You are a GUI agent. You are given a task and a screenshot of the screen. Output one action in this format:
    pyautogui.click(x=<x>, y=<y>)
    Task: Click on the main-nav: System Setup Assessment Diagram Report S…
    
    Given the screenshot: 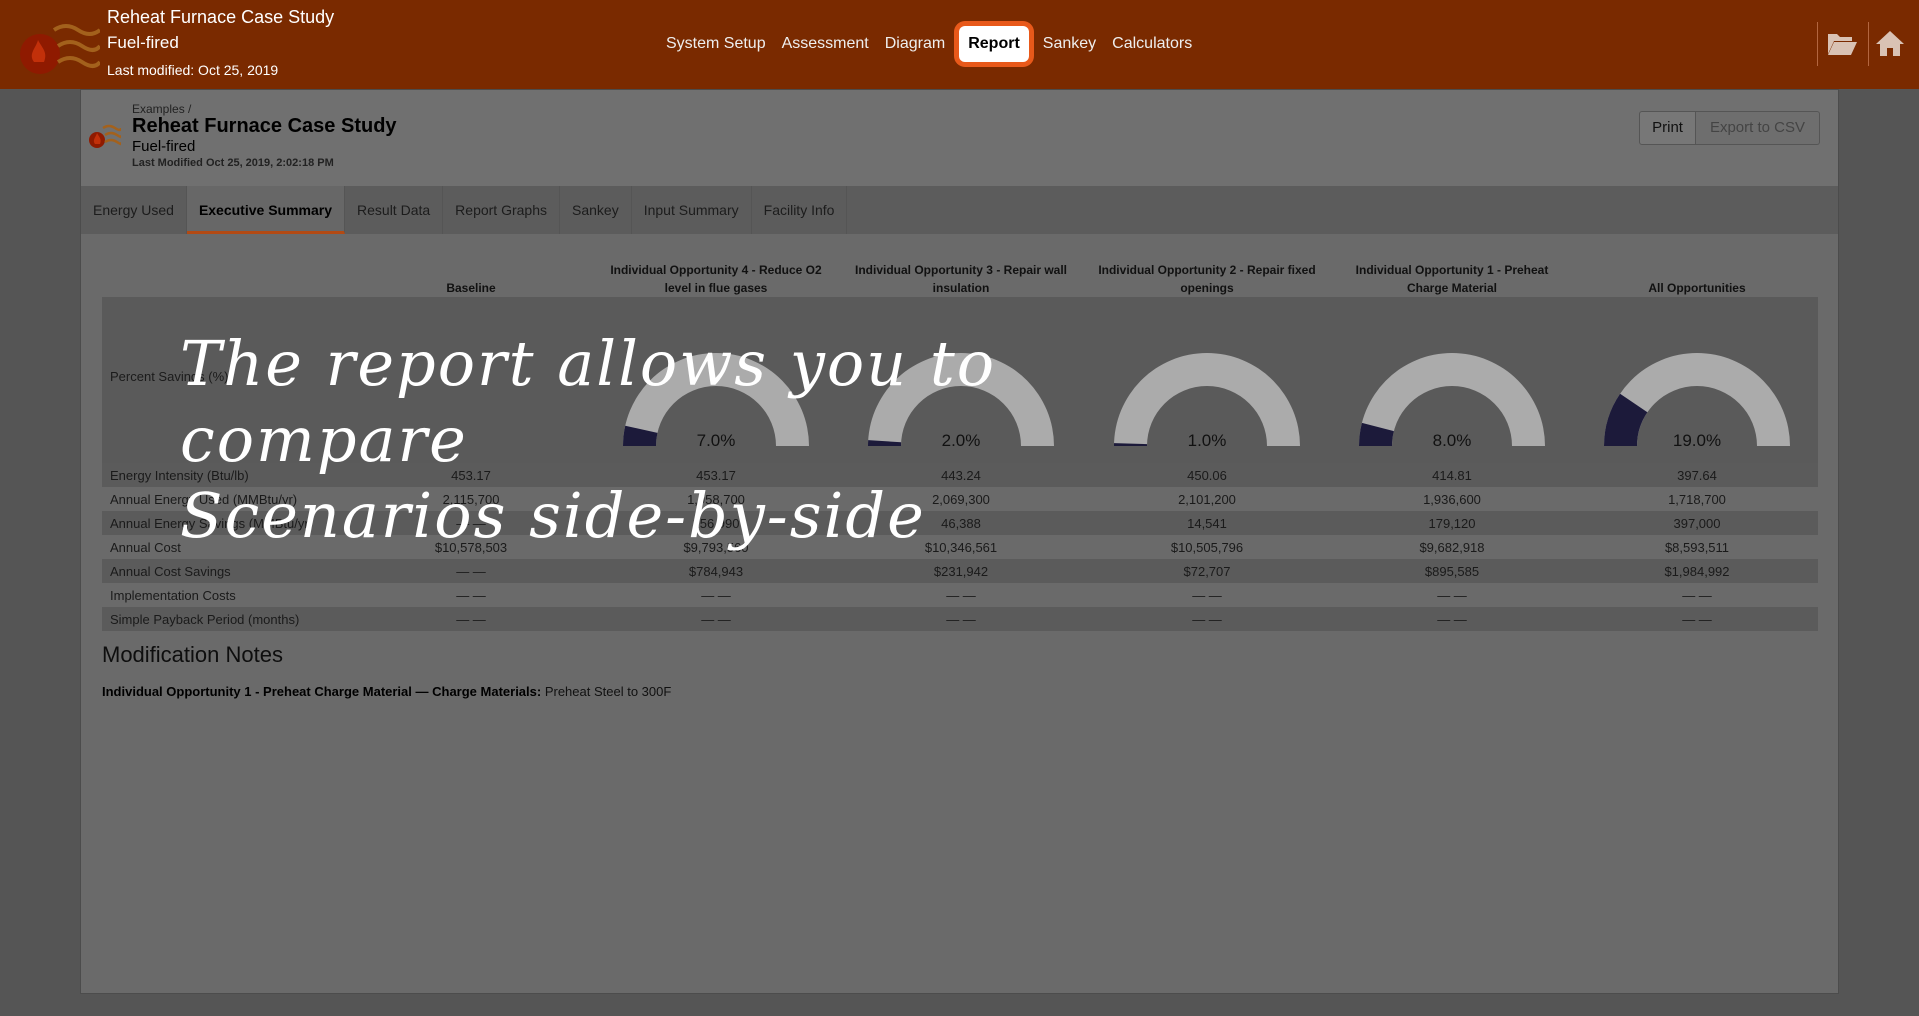 What is the action you would take?
    pyautogui.click(x=929, y=44)
    